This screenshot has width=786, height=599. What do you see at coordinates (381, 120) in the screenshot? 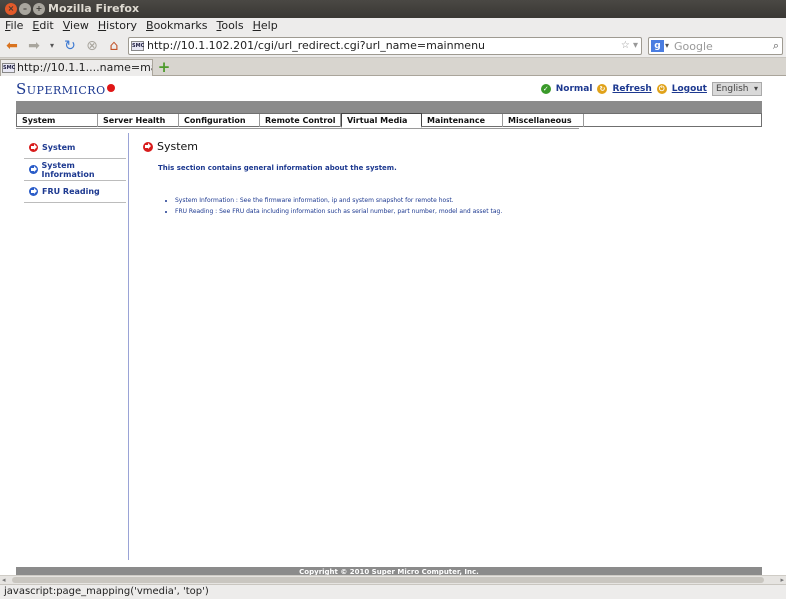
I see `nav-virtual-media: Virtual Media` at bounding box center [381, 120].